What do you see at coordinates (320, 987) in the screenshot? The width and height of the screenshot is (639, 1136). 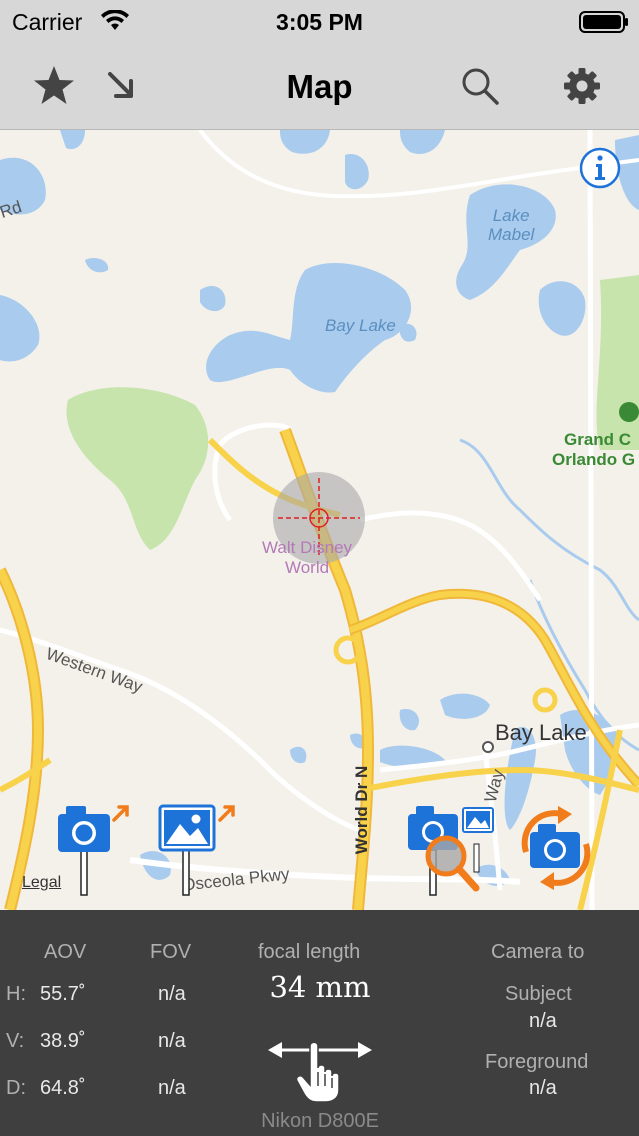 I see `focal-length-value: 34 mm` at bounding box center [320, 987].